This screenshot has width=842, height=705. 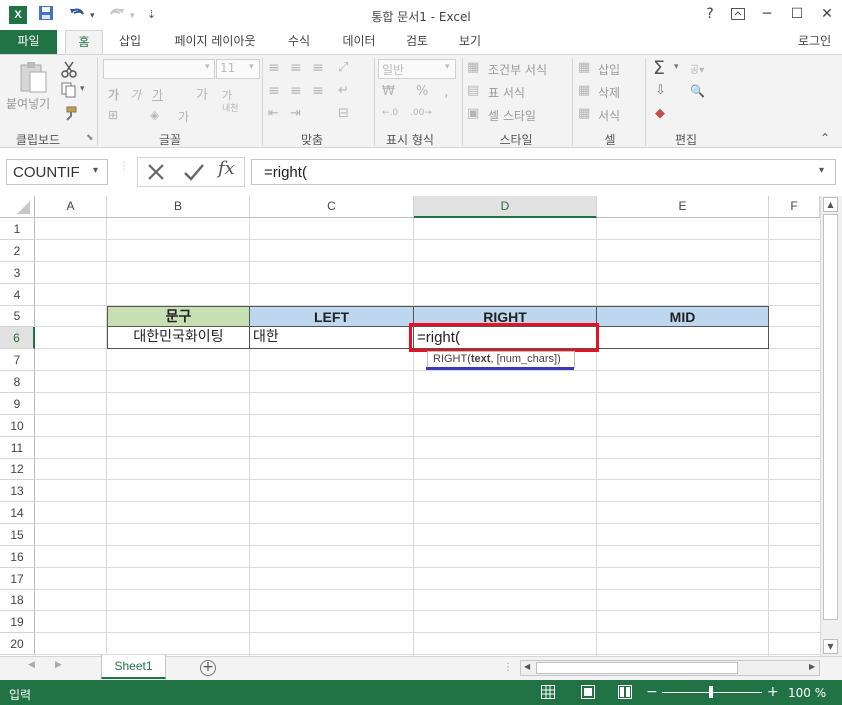 What do you see at coordinates (683, 316) in the screenshot?
I see `header-cell-e5: MID` at bounding box center [683, 316].